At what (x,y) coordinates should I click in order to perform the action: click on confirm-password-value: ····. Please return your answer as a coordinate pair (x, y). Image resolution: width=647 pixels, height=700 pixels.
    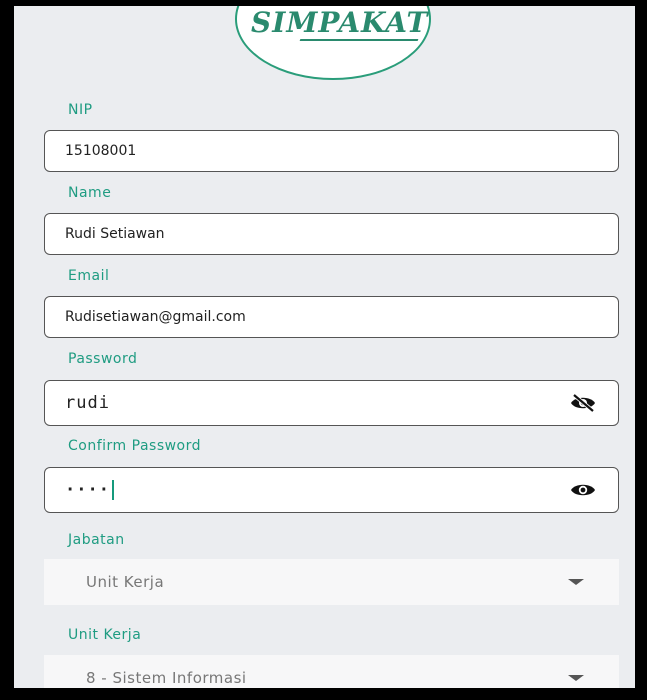
    Looking at the image, I should click on (87, 490).